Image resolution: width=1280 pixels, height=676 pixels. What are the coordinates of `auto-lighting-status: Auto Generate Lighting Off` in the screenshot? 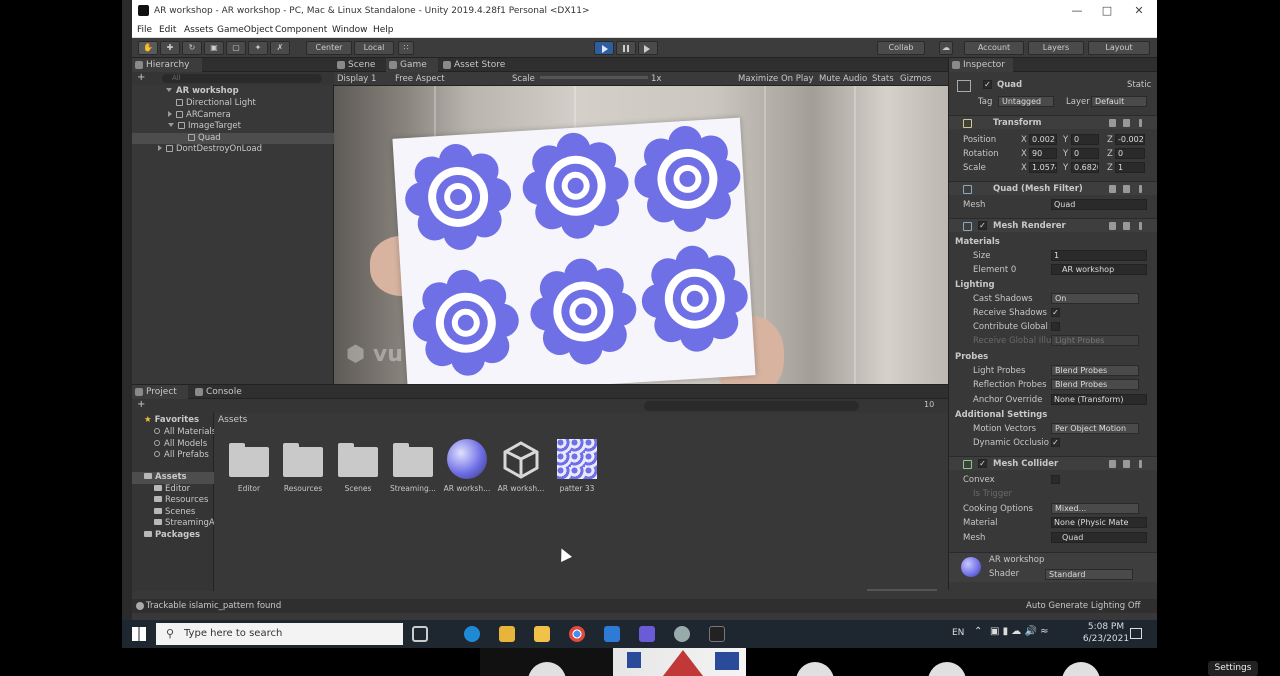 It's located at (1083, 606).